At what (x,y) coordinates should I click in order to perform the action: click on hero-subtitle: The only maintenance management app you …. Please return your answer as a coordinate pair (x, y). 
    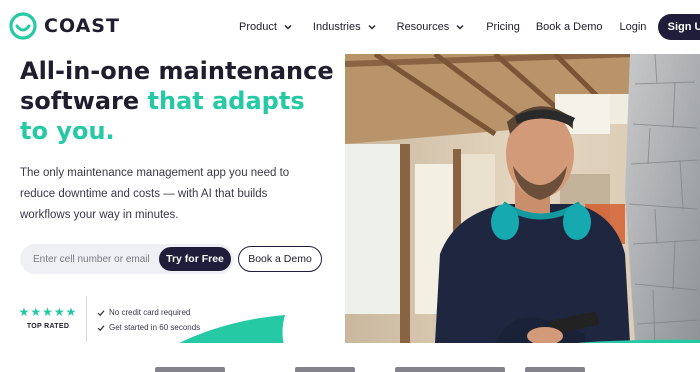
    Looking at the image, I should click on (155, 194).